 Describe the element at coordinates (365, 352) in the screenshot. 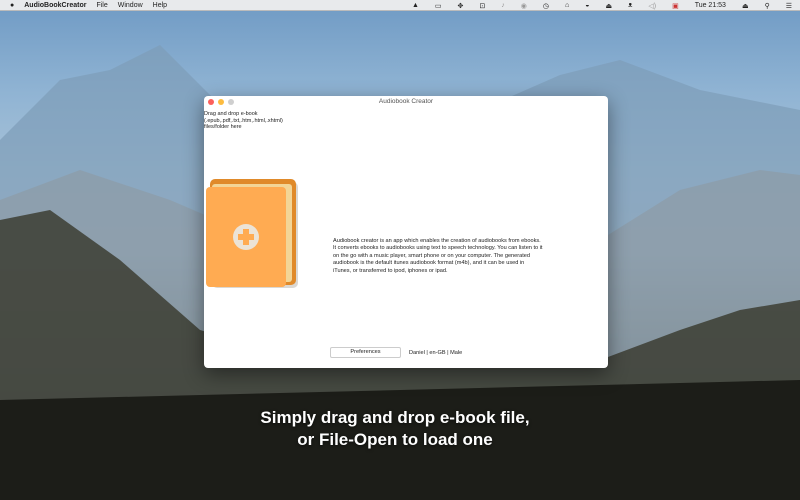

I see `preferences-button: Preferences` at that location.